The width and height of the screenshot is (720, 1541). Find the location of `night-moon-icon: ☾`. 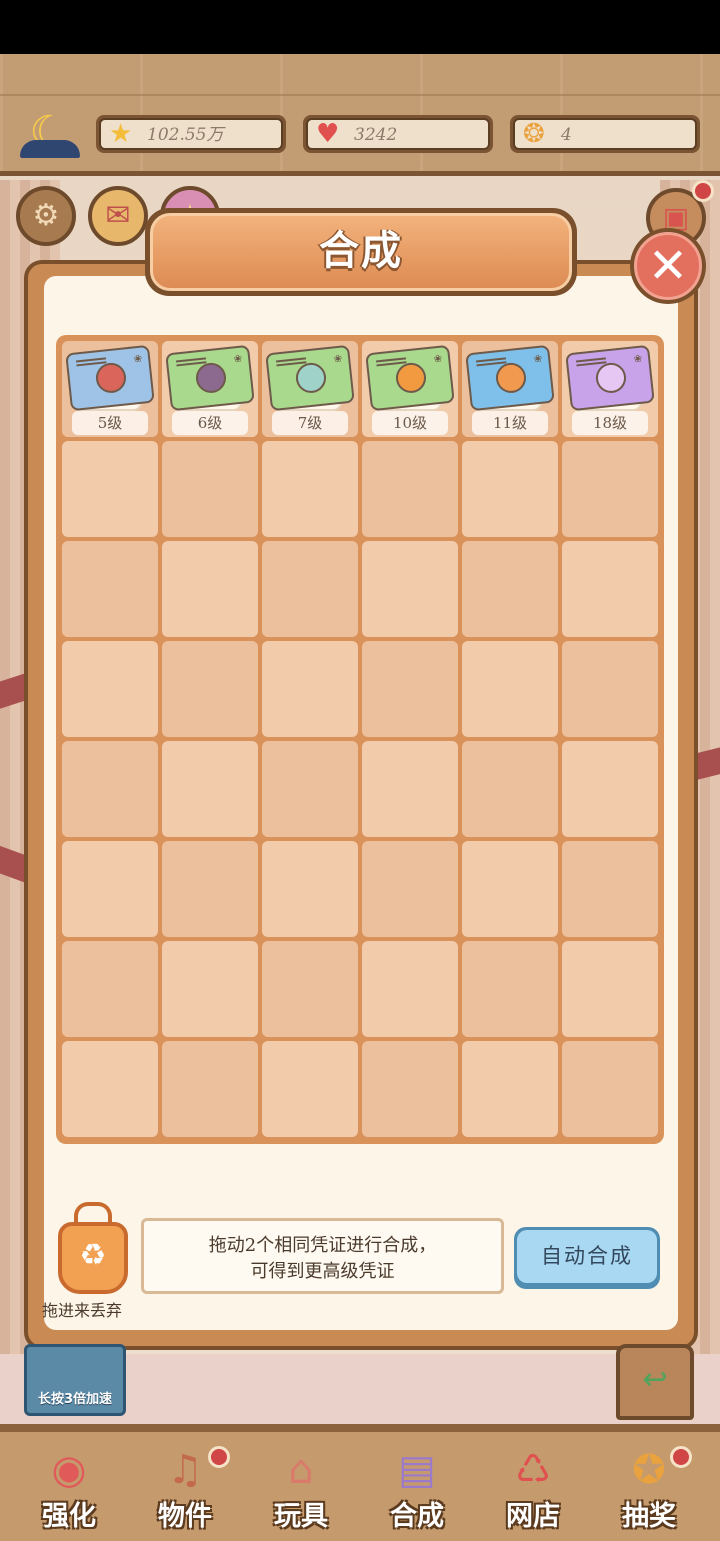

night-moon-icon: ☾ is located at coordinates (49, 133).